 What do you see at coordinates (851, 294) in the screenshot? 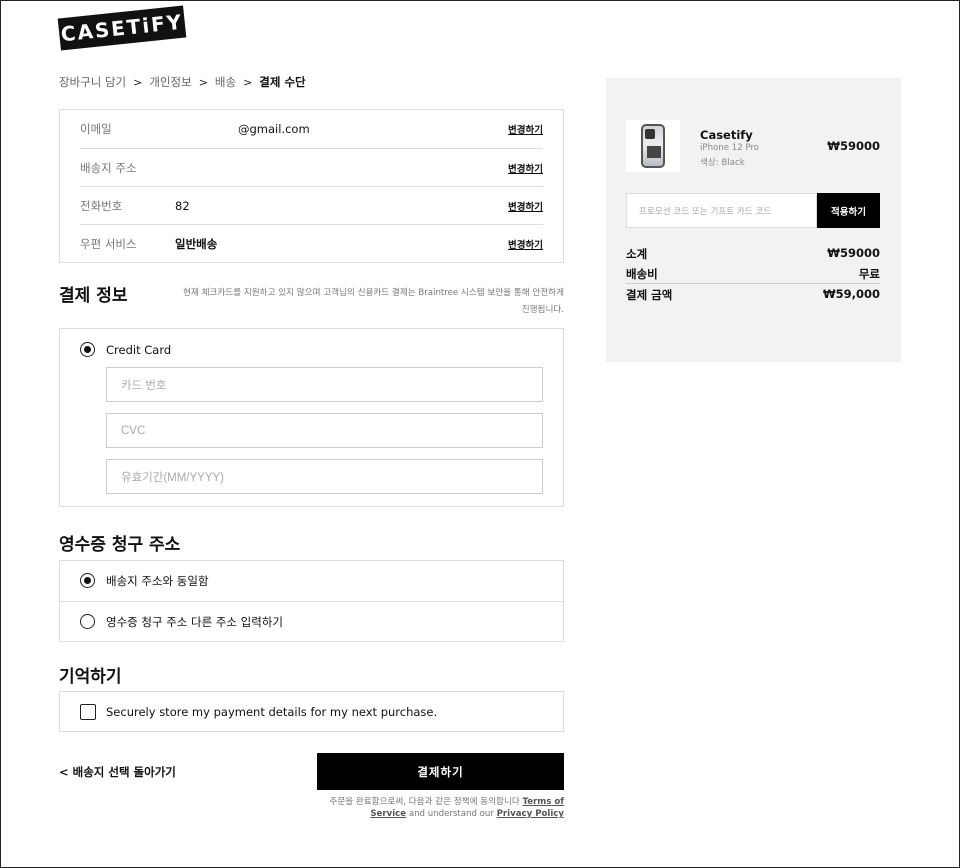
I see `total-value: ₩59,000` at bounding box center [851, 294].